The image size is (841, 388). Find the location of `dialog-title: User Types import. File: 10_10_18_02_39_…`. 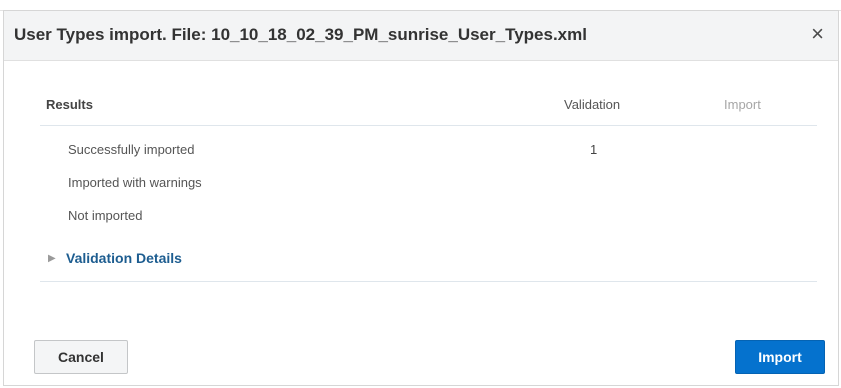

dialog-title: User Types import. File: 10_10_18_02_39_… is located at coordinates (300, 34).